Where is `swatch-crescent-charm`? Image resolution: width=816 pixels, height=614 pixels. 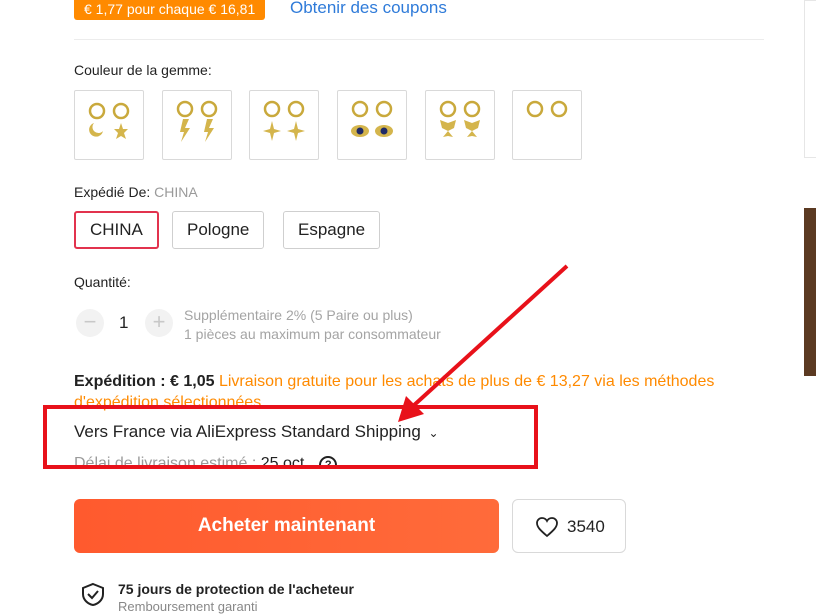 swatch-crescent-charm is located at coordinates (547, 125).